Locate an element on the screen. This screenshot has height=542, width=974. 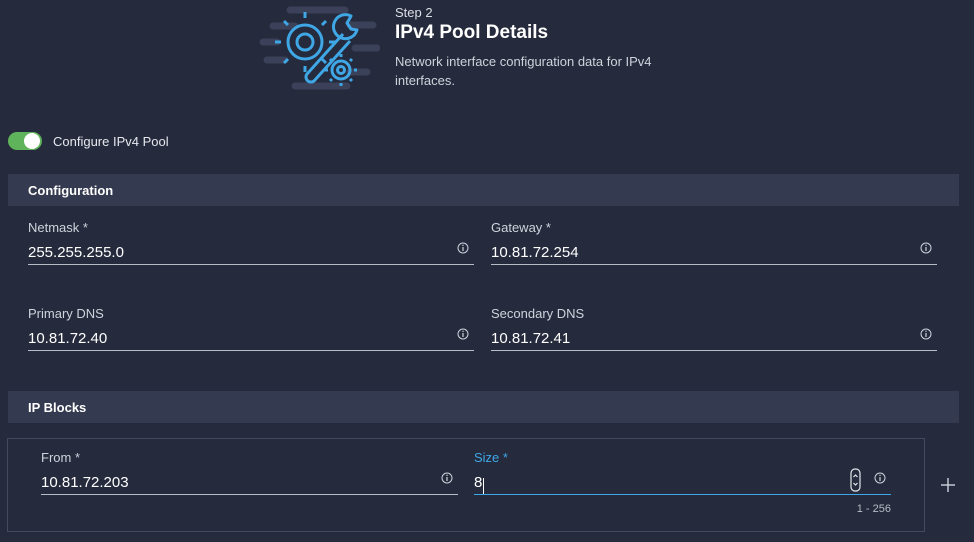
page-title: IPv4 Pool Details is located at coordinates (472, 32).